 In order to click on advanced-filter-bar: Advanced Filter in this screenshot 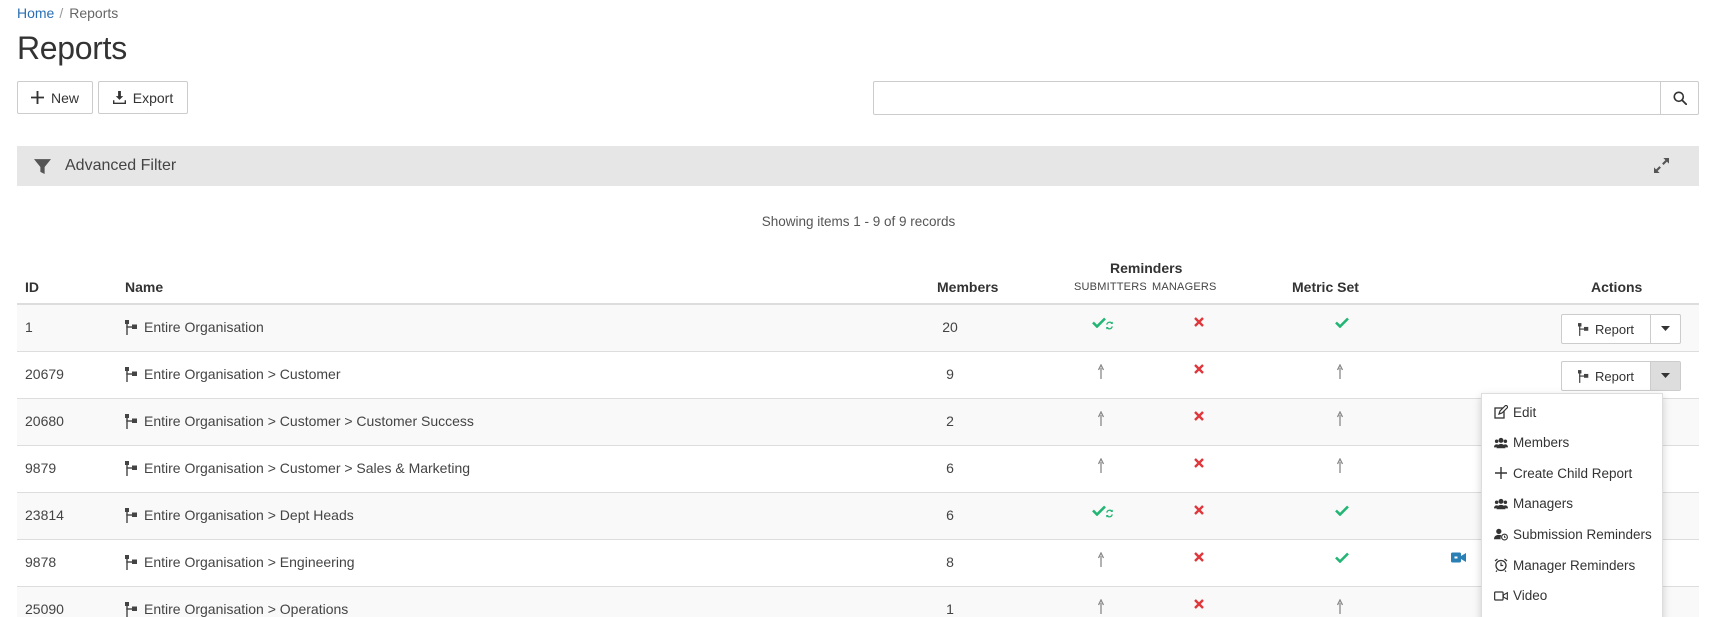, I will do `click(858, 166)`.